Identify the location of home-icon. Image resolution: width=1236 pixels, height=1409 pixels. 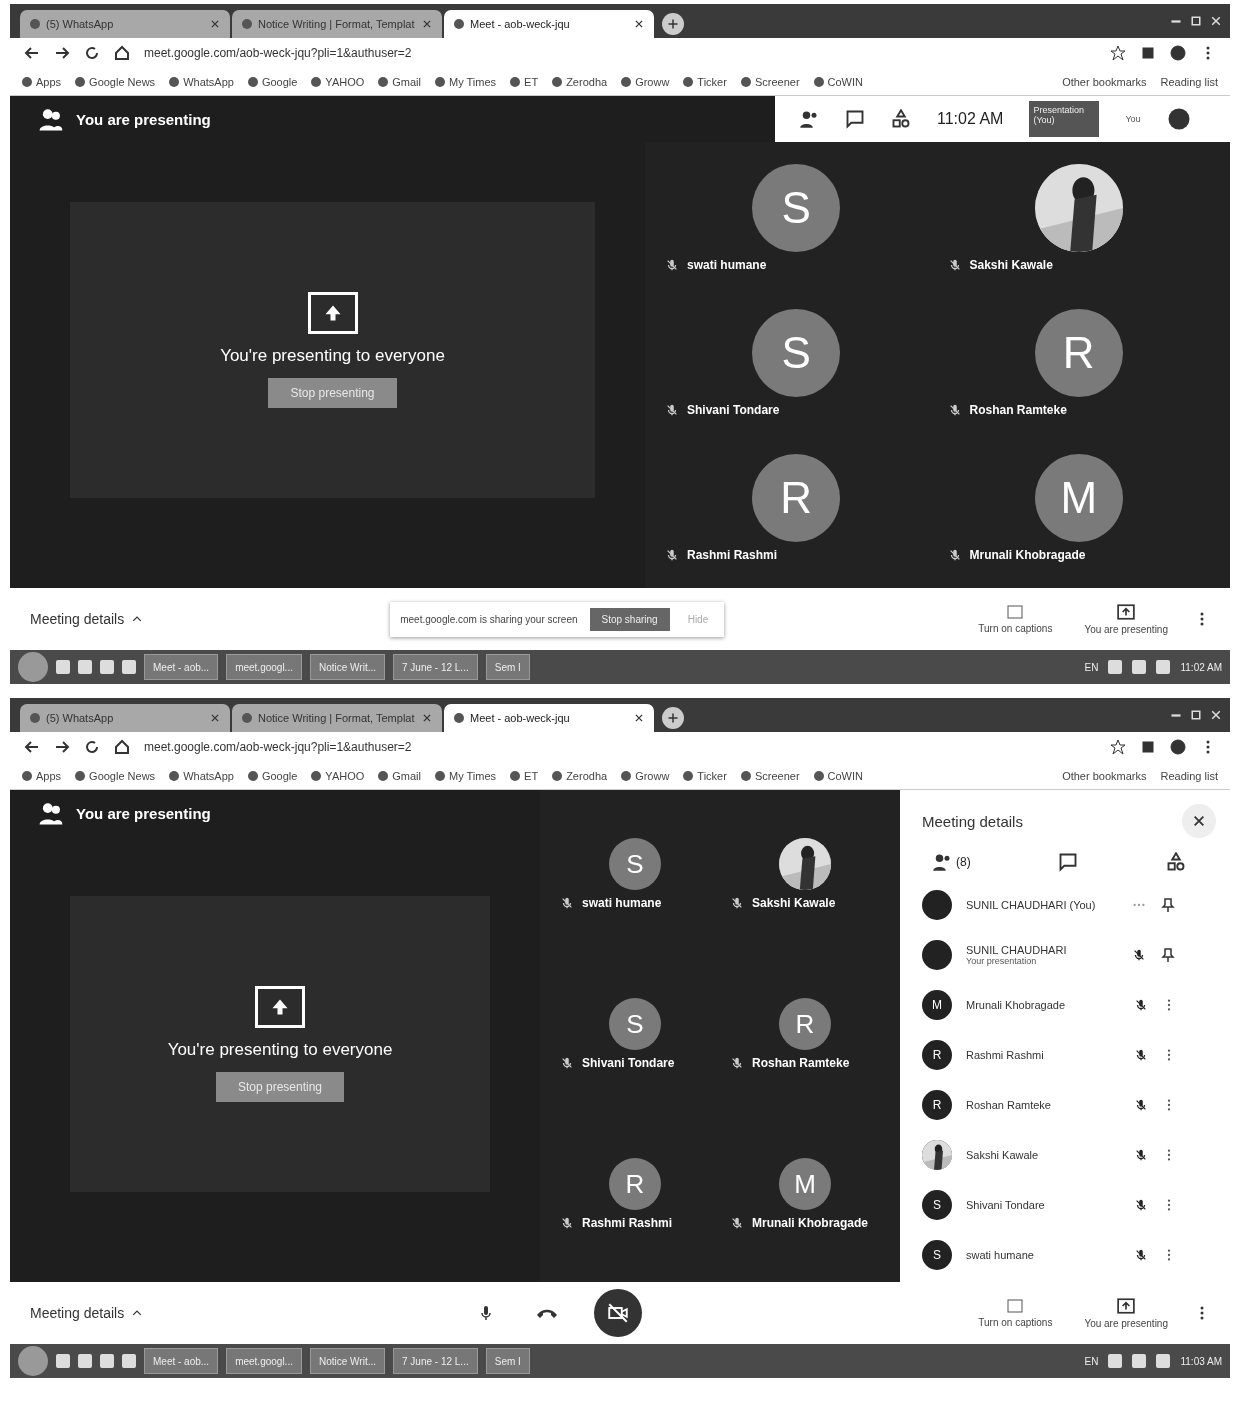
(122, 53).